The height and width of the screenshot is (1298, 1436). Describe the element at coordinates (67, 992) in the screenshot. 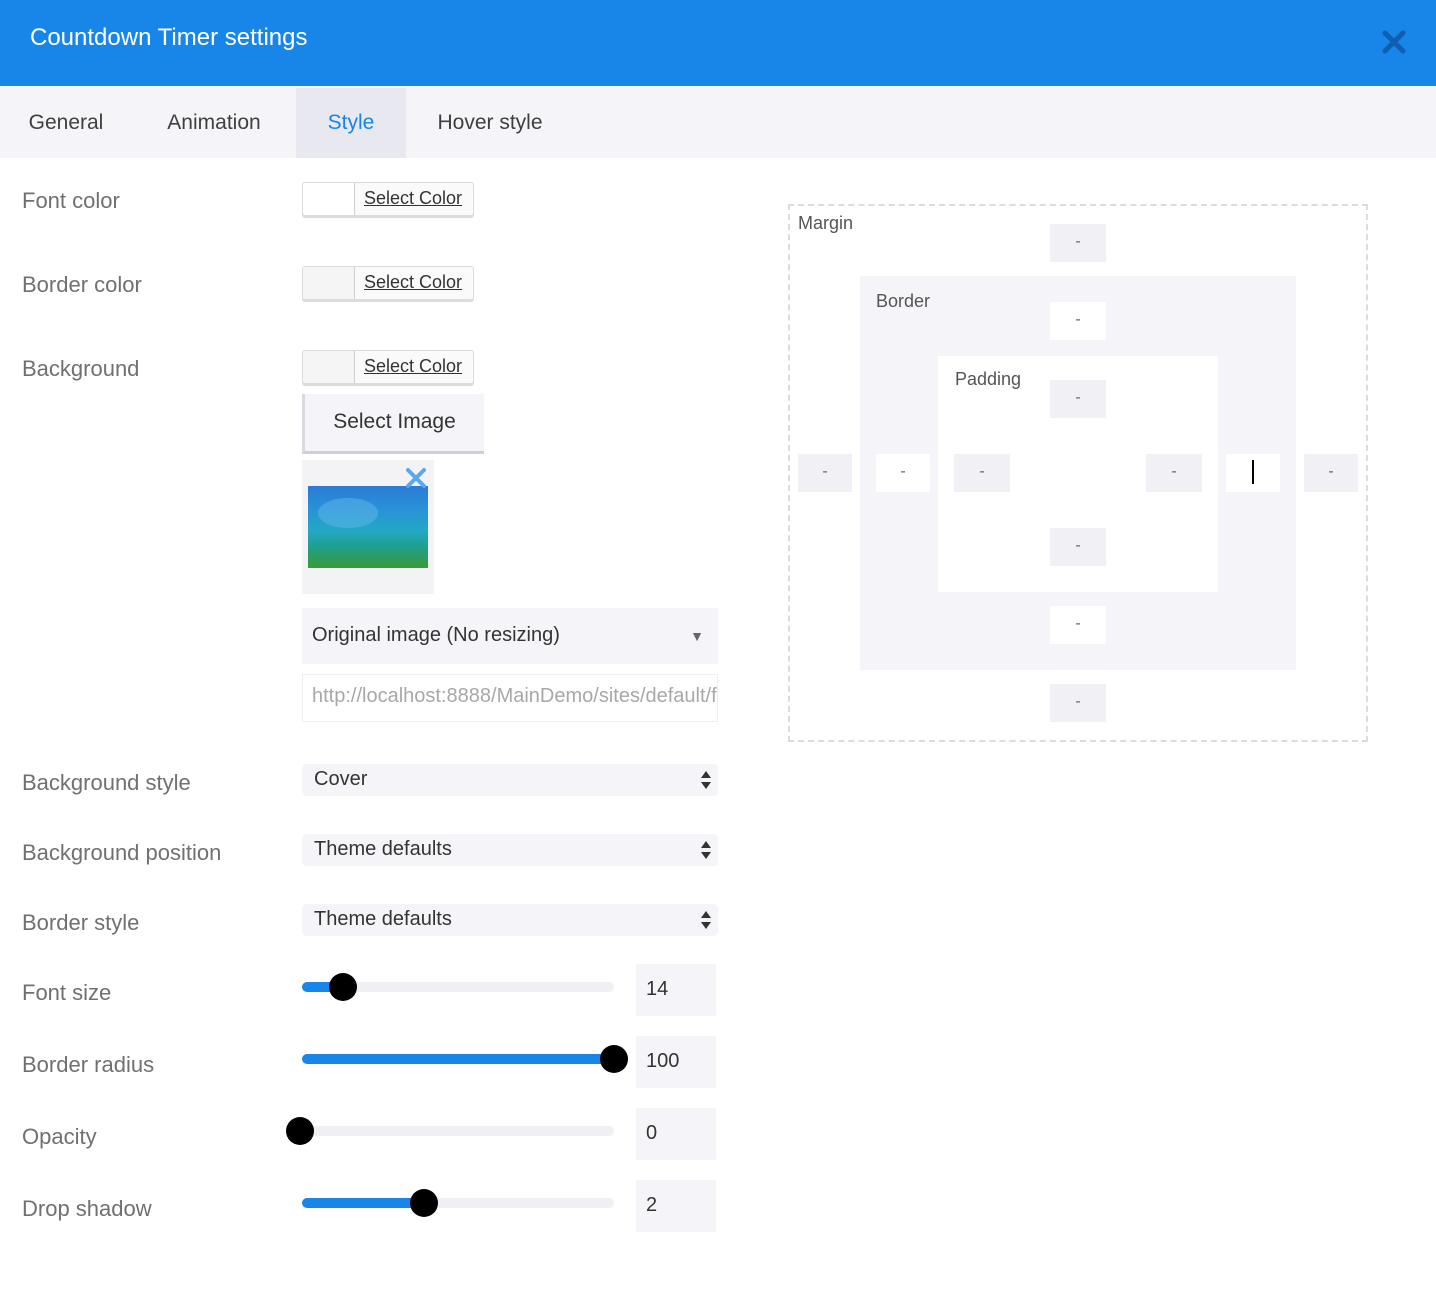

I see `font-size-label: Font size` at that location.